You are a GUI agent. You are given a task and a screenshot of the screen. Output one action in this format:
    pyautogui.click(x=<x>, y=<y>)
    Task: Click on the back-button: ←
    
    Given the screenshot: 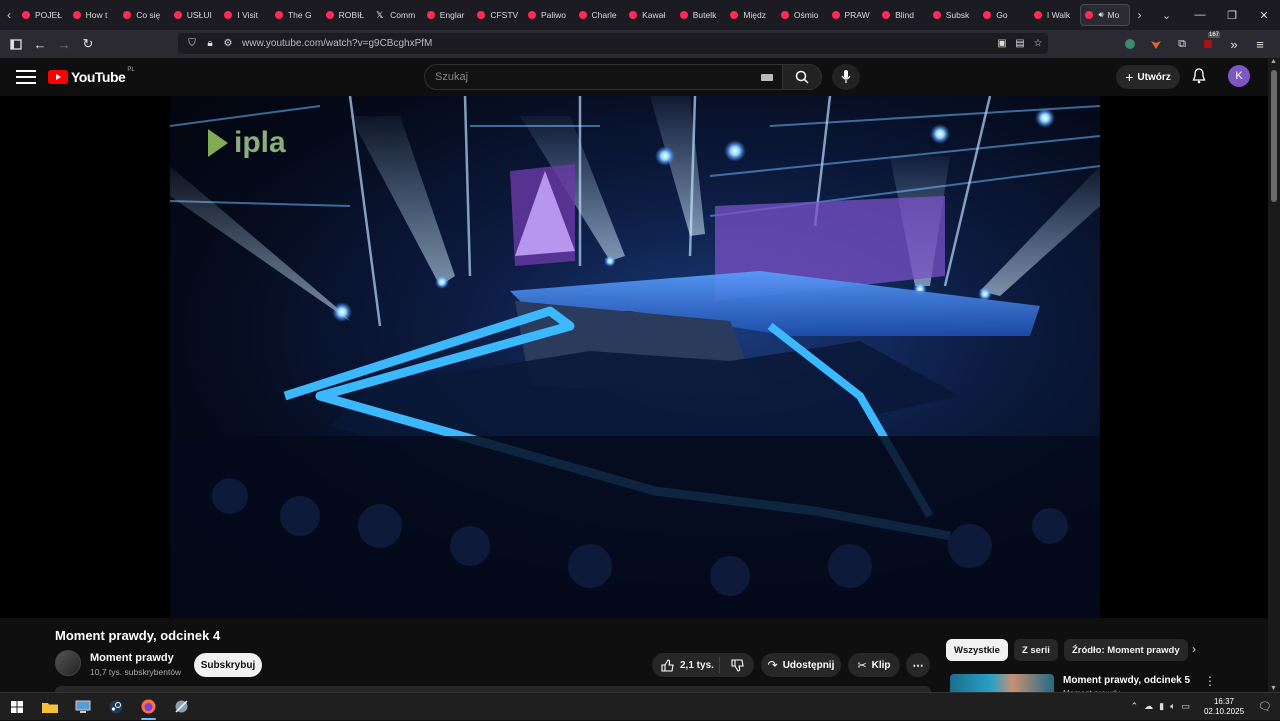 What is the action you would take?
    pyautogui.click(x=40, y=44)
    